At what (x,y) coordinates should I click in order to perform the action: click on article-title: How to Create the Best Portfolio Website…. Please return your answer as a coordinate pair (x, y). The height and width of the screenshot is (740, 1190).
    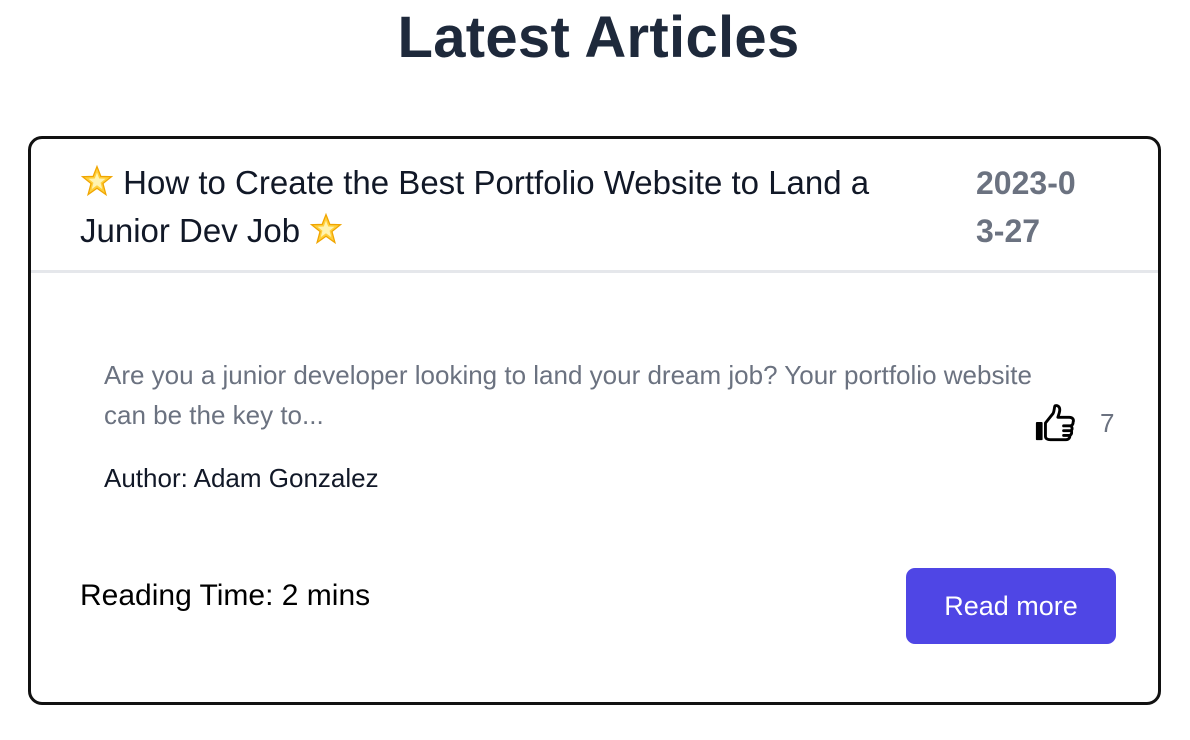
    Looking at the image, I should click on (515, 207).